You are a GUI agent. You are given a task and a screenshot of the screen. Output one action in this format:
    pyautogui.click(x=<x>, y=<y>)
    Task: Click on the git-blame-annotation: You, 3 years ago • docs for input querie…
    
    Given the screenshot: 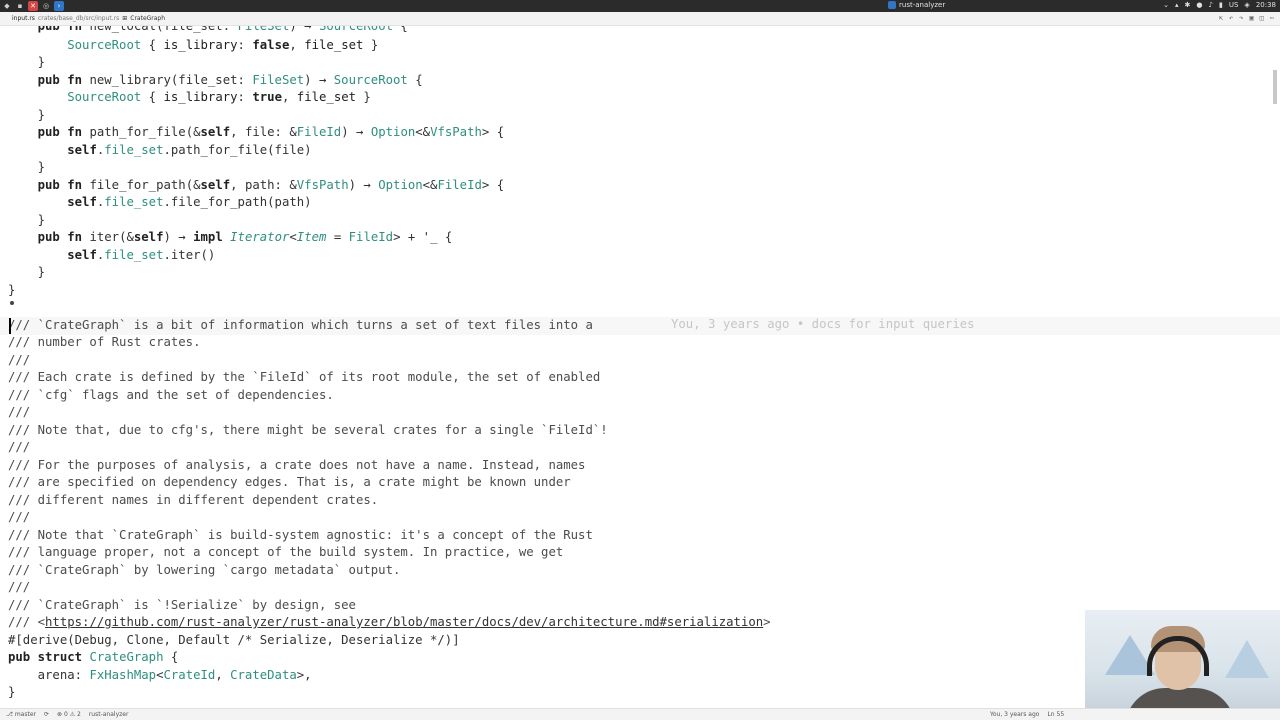 What is the action you would take?
    pyautogui.click(x=823, y=324)
    